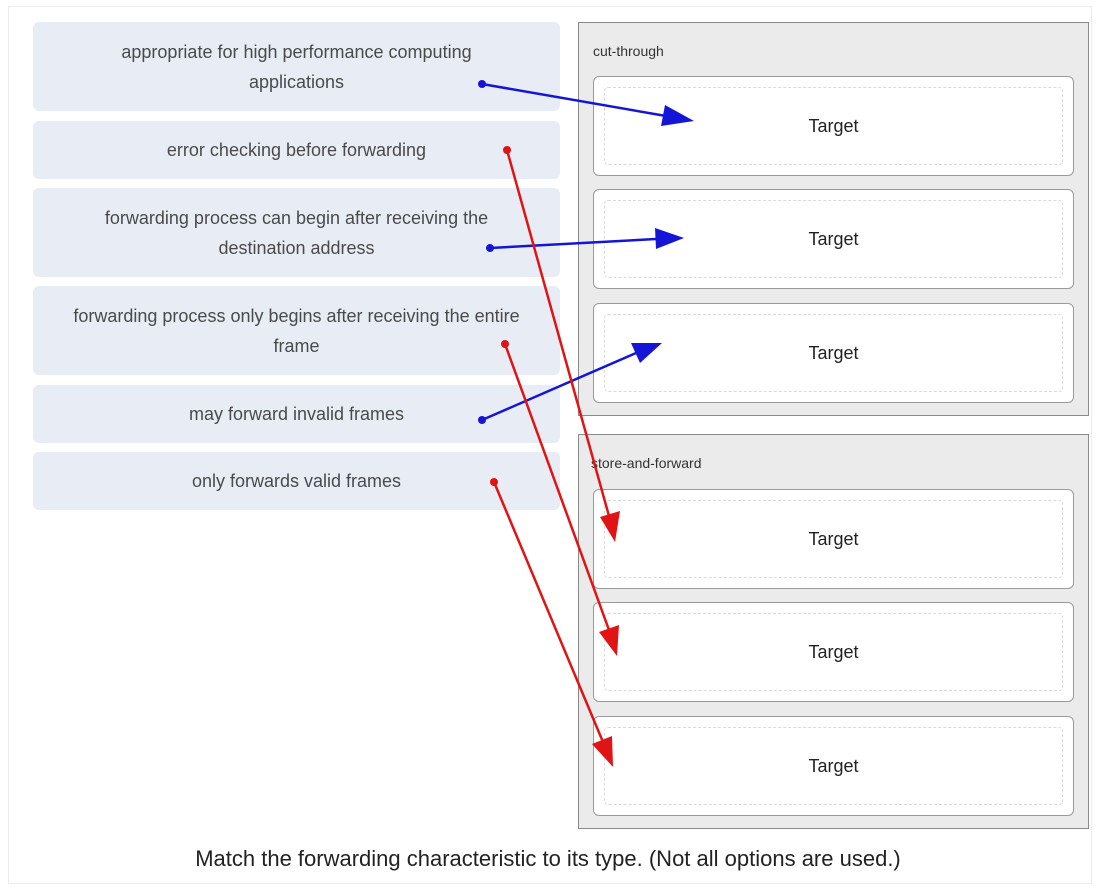 This screenshot has height=888, width=1096. What do you see at coordinates (646, 463) in the screenshot?
I see `group-label-store-and-forward: store-and-forward` at bounding box center [646, 463].